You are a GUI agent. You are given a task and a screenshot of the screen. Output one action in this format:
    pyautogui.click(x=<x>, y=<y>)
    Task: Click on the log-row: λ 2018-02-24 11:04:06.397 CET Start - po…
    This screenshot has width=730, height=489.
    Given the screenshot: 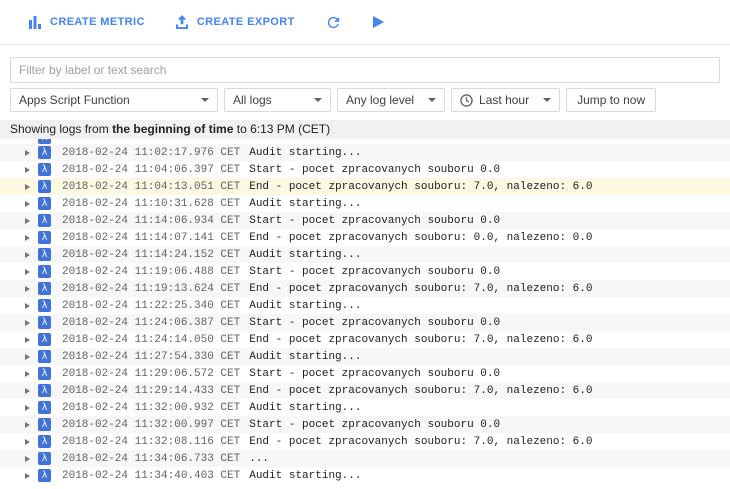 What is the action you would take?
    pyautogui.click(x=365, y=169)
    